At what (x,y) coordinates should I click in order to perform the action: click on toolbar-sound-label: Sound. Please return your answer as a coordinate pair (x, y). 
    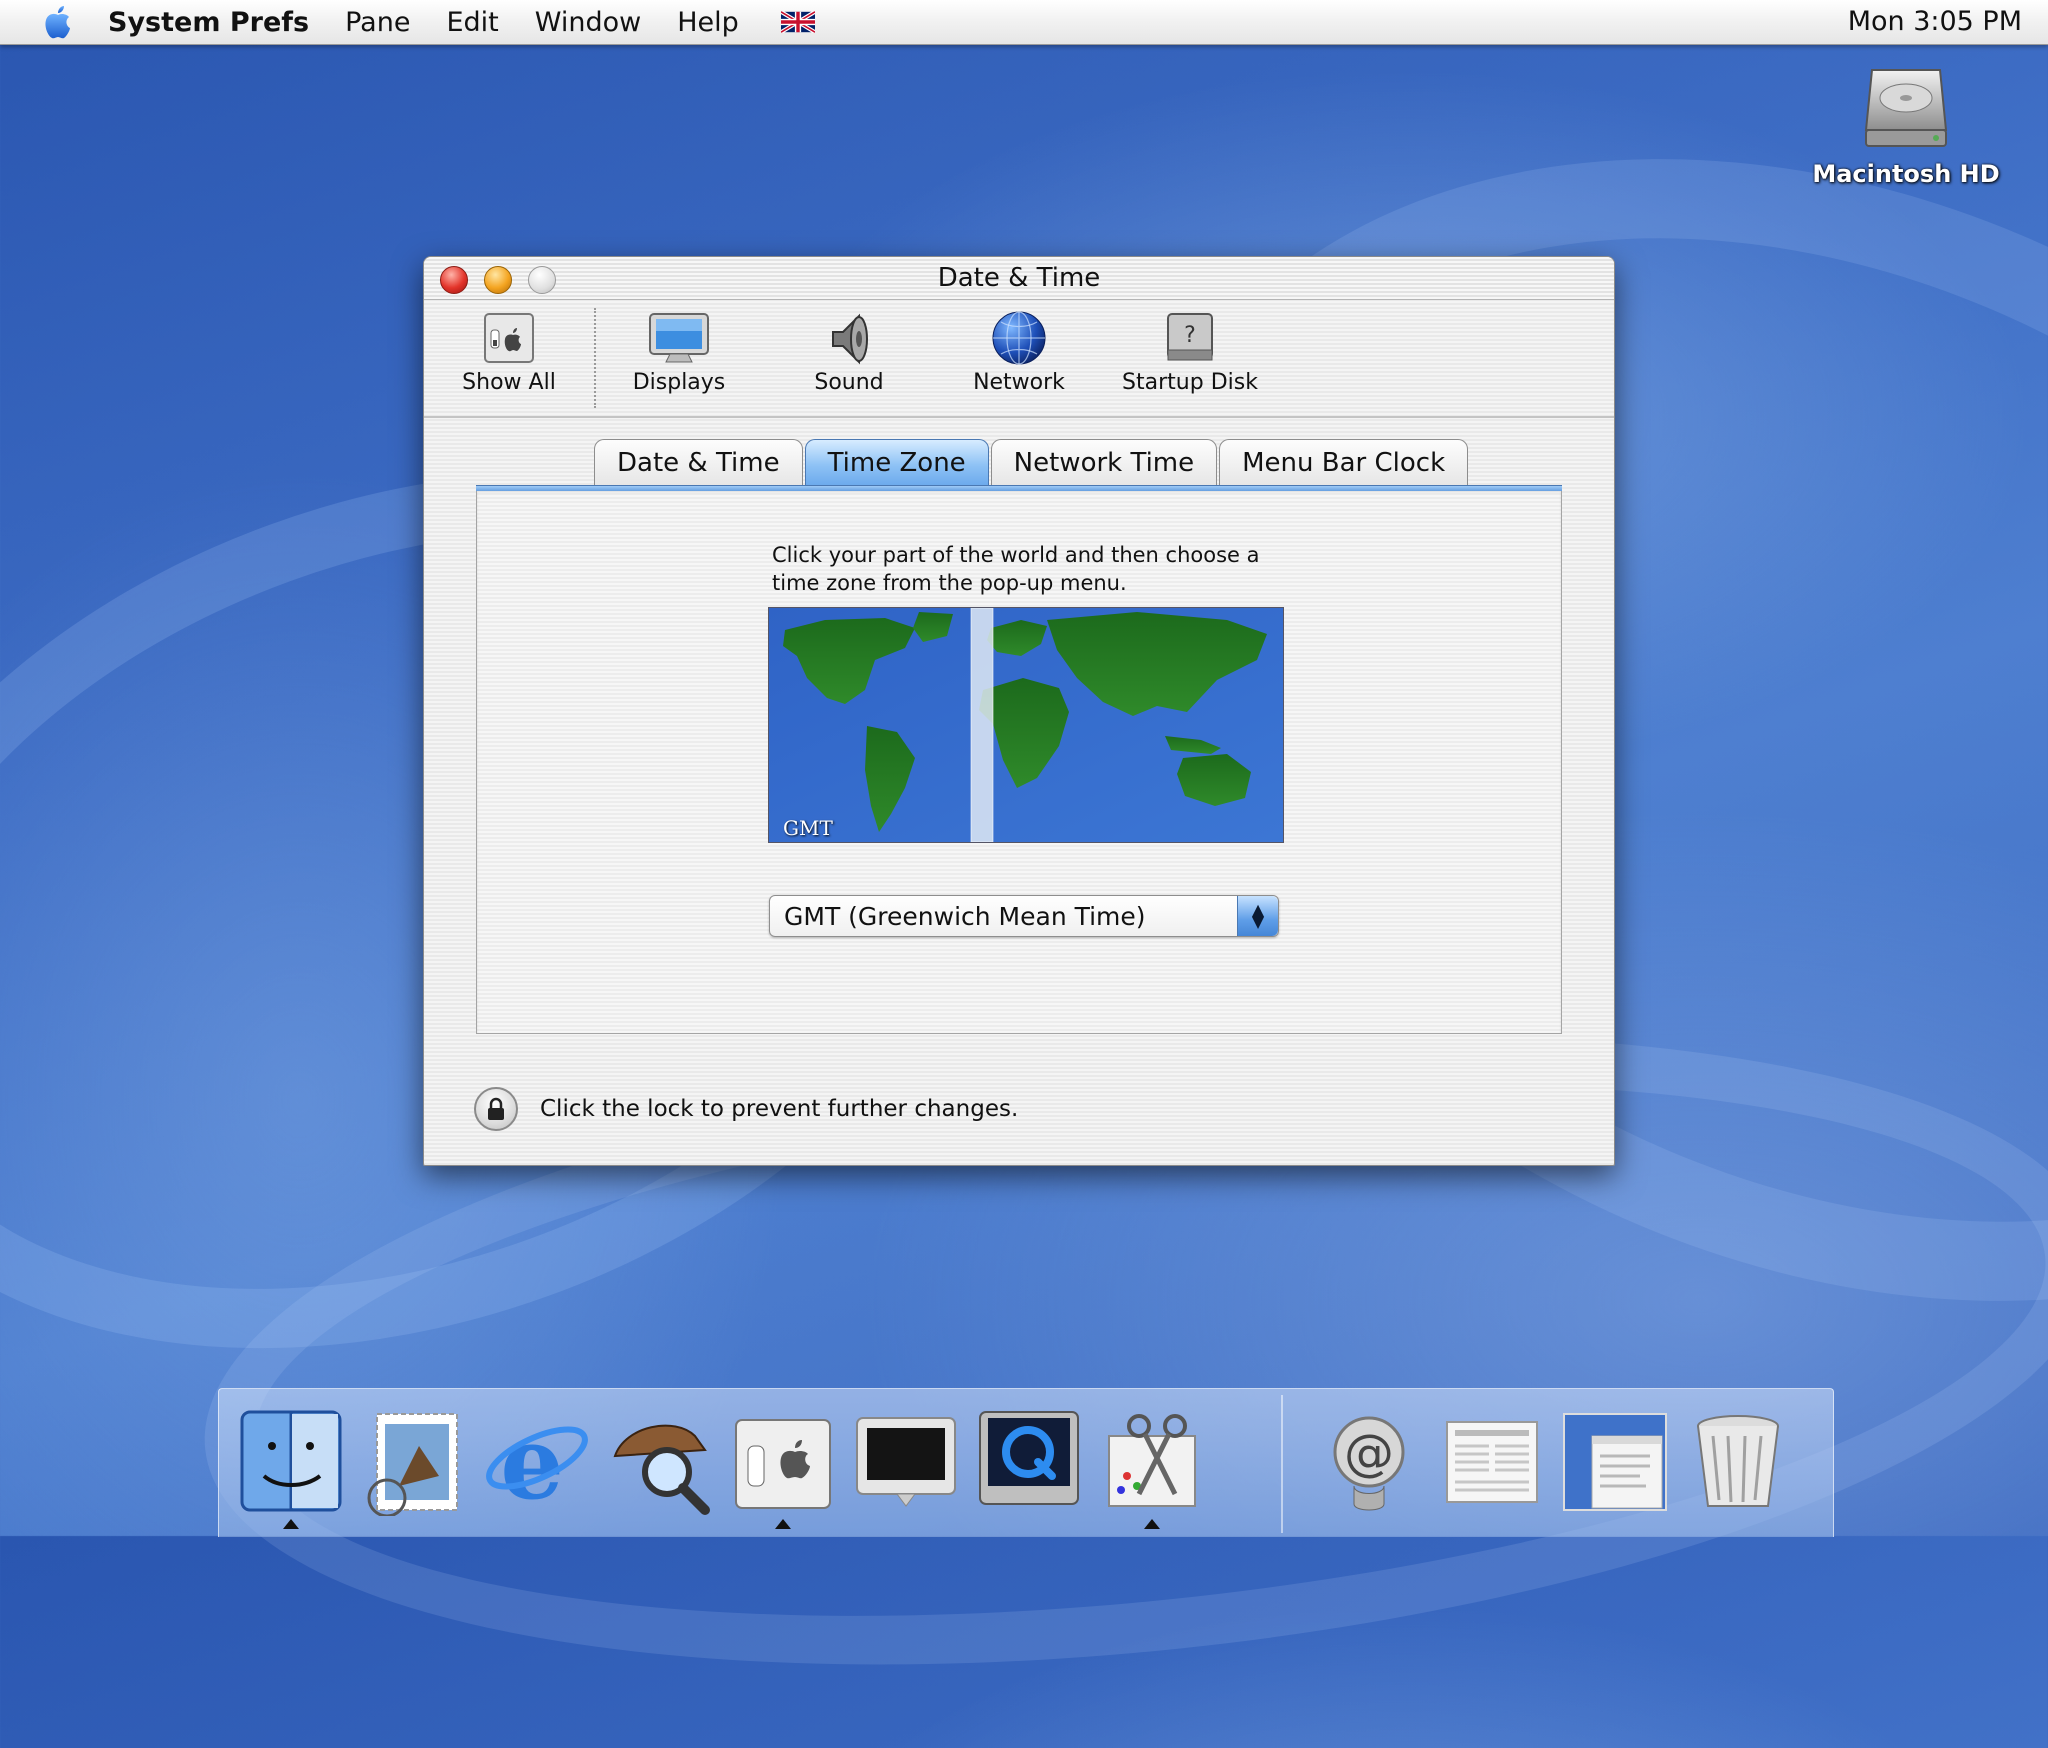
    Looking at the image, I should click on (849, 382).